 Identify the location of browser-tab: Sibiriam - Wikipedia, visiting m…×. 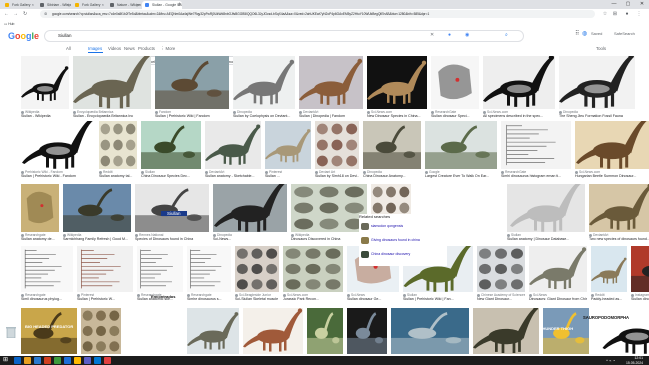
(54, 5).